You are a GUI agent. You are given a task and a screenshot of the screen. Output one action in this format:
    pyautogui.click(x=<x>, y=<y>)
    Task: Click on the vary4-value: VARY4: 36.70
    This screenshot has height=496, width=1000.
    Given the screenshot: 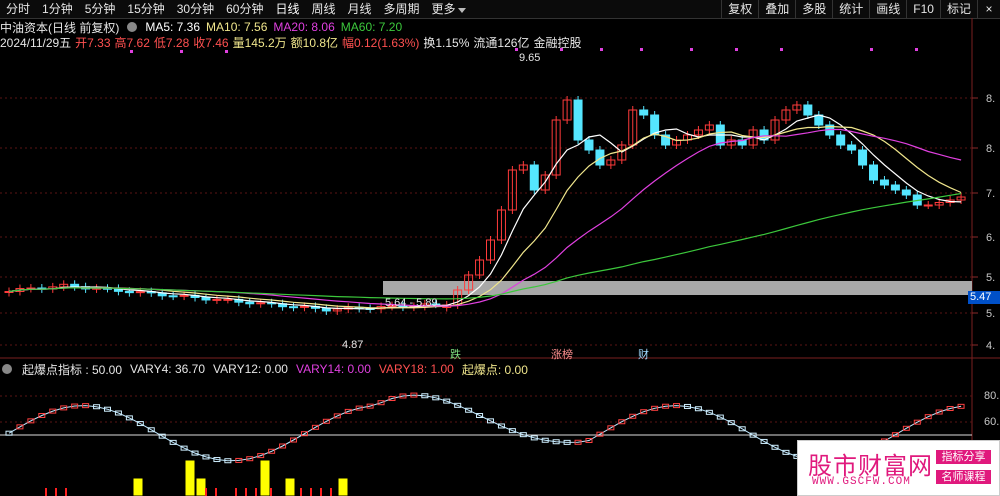 What is the action you would take?
    pyautogui.click(x=167, y=369)
    